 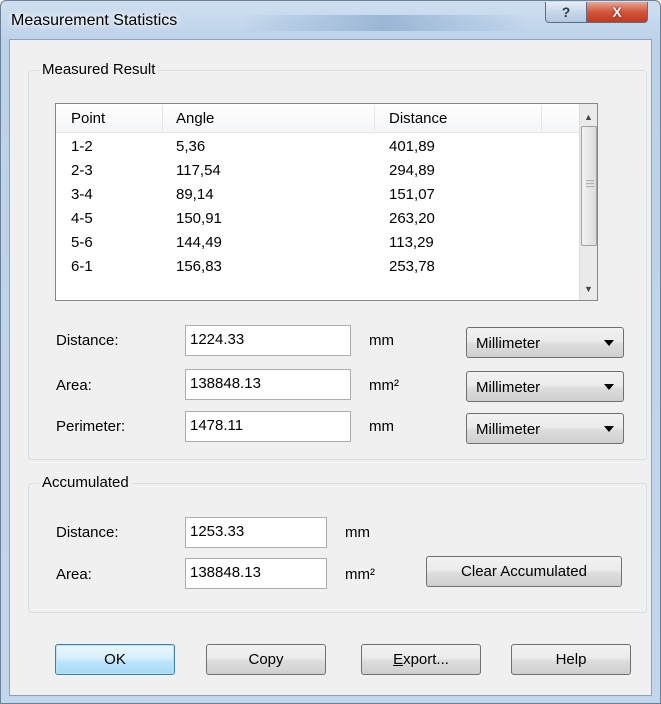 I want to click on grip-icon: — — —, so click(x=590, y=183).